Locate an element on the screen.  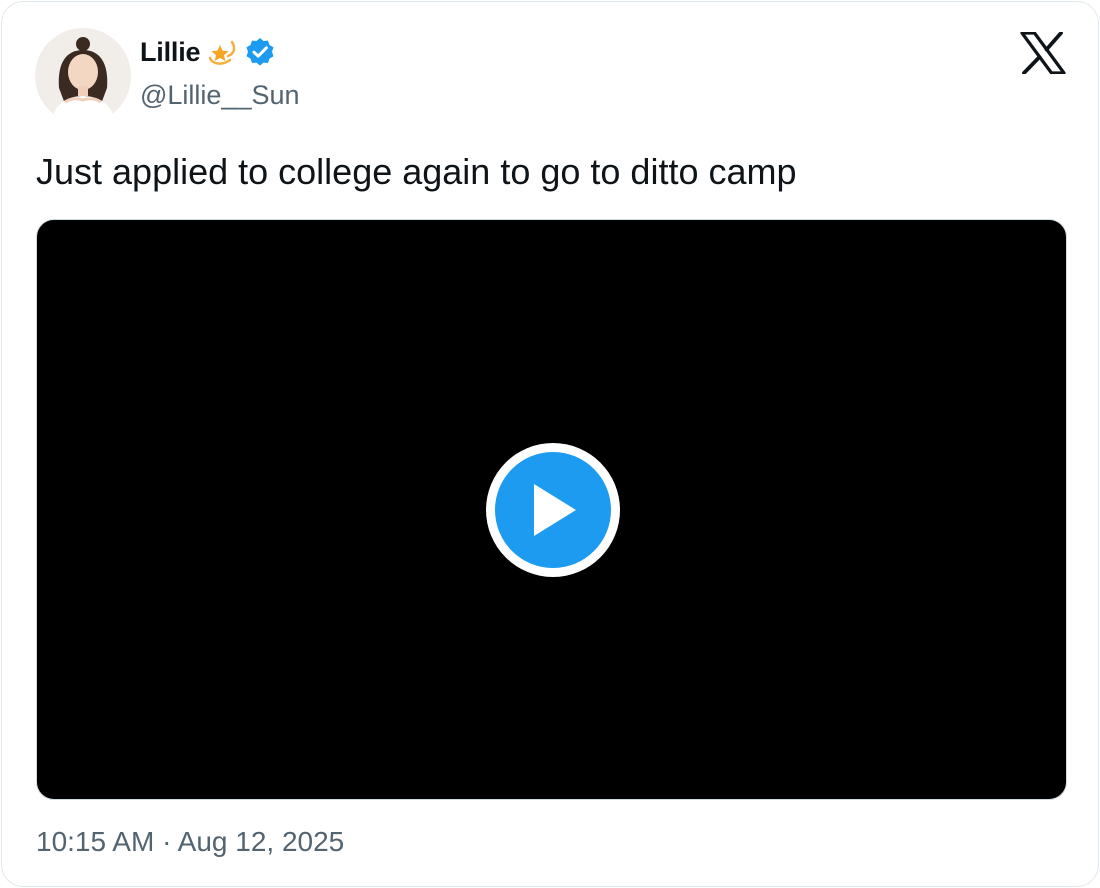
avatar is located at coordinates (83, 76).